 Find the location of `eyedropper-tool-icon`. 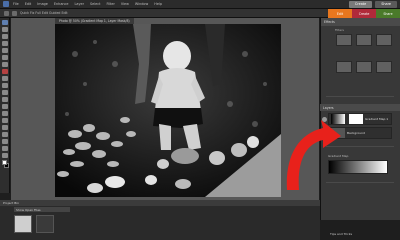

eyedropper-tool-icon is located at coordinates (5, 43).